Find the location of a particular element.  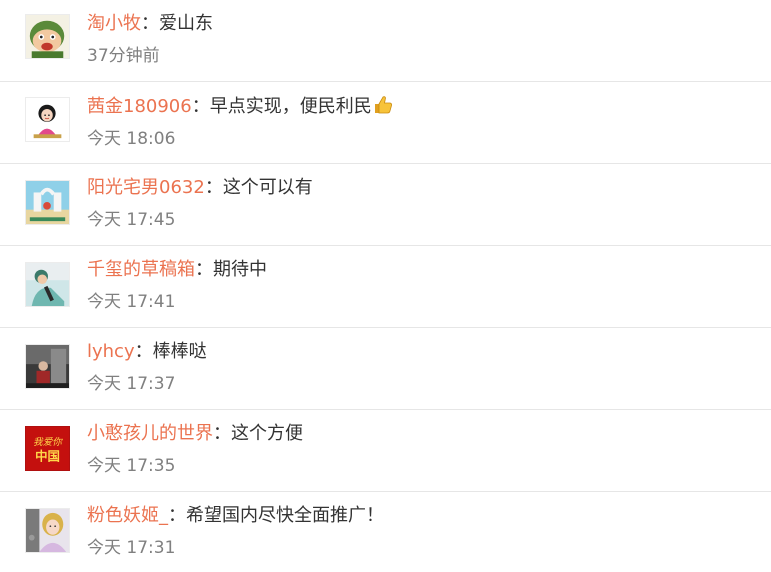

comment-item: 淘小牧：爱山东 37分钟前 is located at coordinates (385, 41).